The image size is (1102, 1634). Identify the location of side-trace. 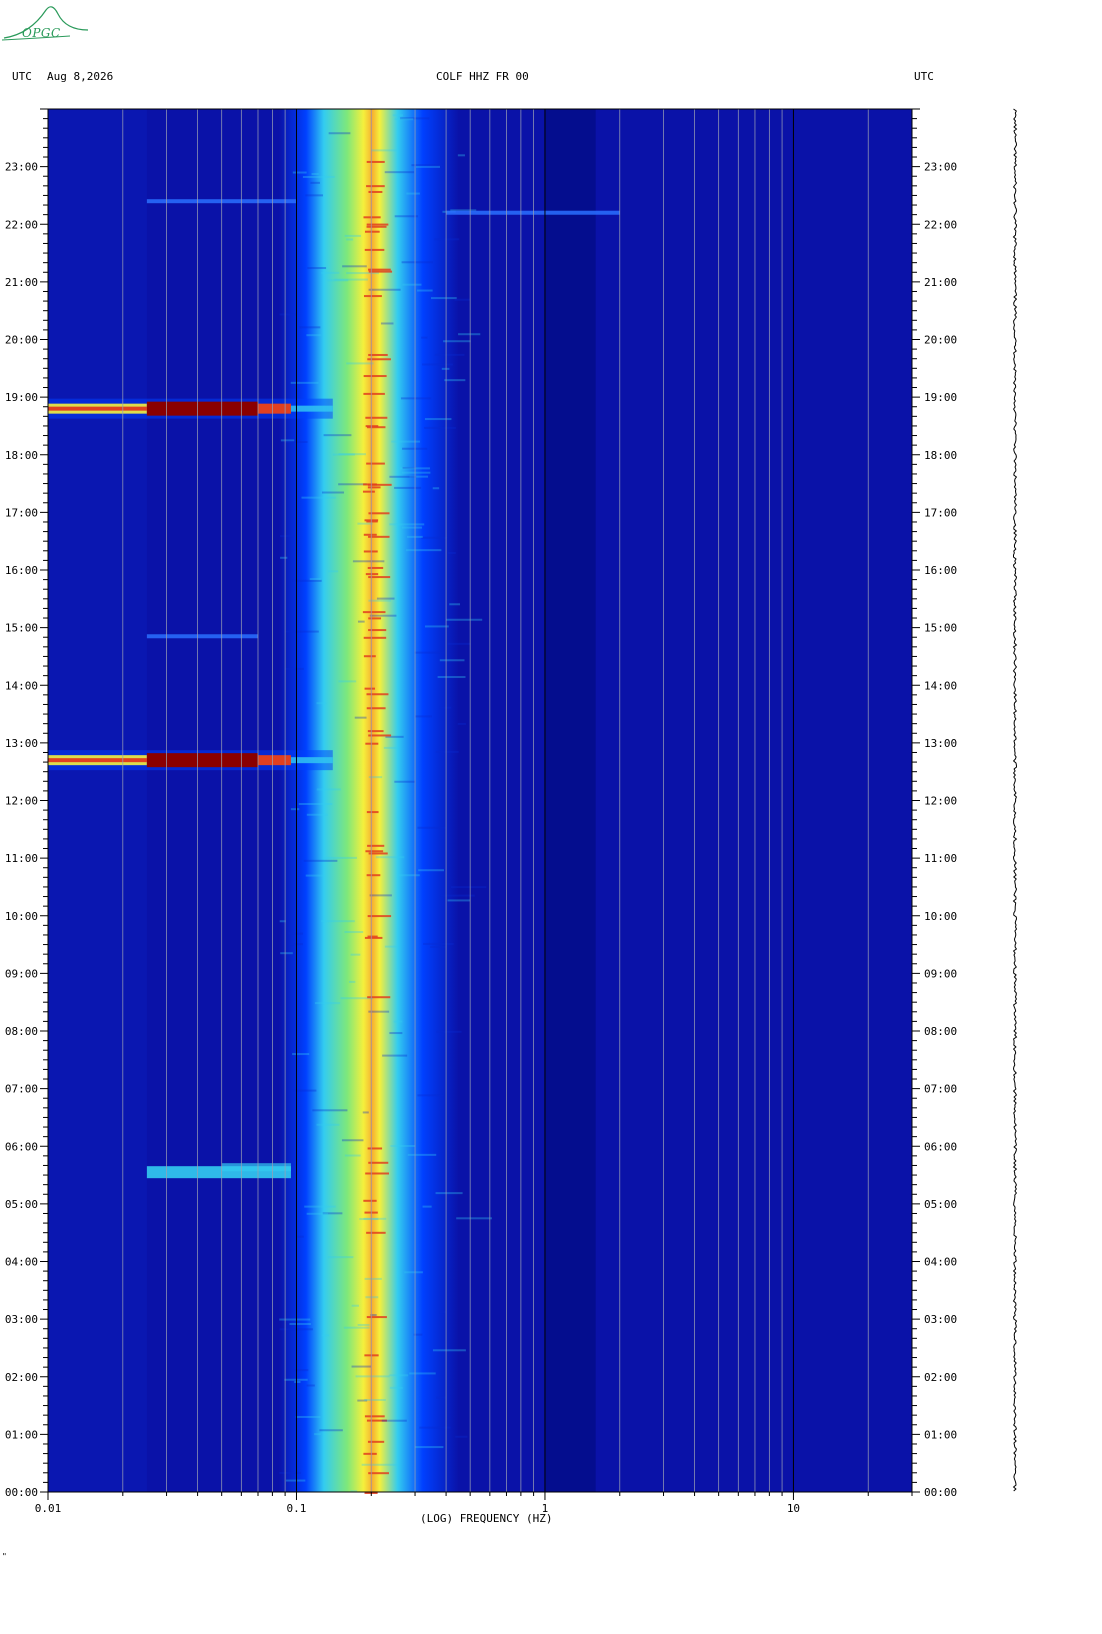
(1015, 800).